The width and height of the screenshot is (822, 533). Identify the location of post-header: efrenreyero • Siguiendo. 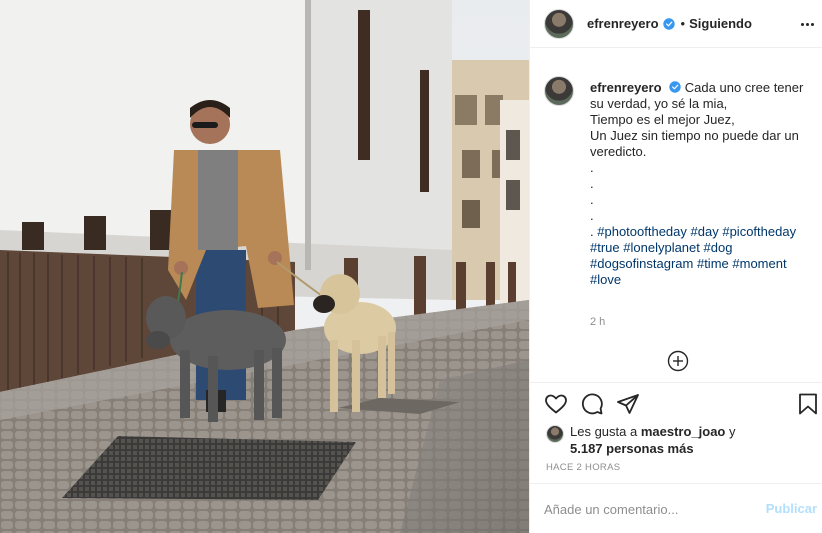
(676, 24).